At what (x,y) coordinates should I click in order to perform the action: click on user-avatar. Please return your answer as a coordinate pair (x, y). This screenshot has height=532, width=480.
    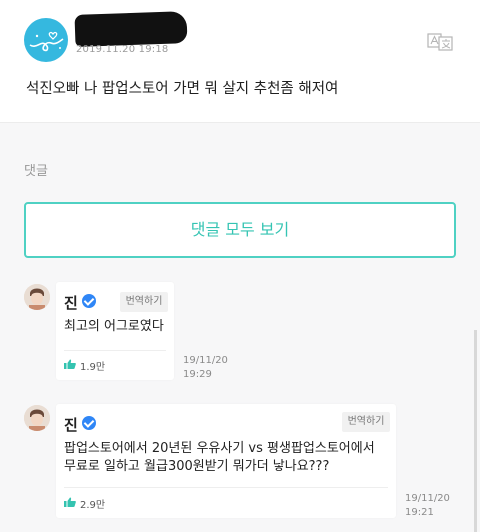
    Looking at the image, I should click on (46, 40).